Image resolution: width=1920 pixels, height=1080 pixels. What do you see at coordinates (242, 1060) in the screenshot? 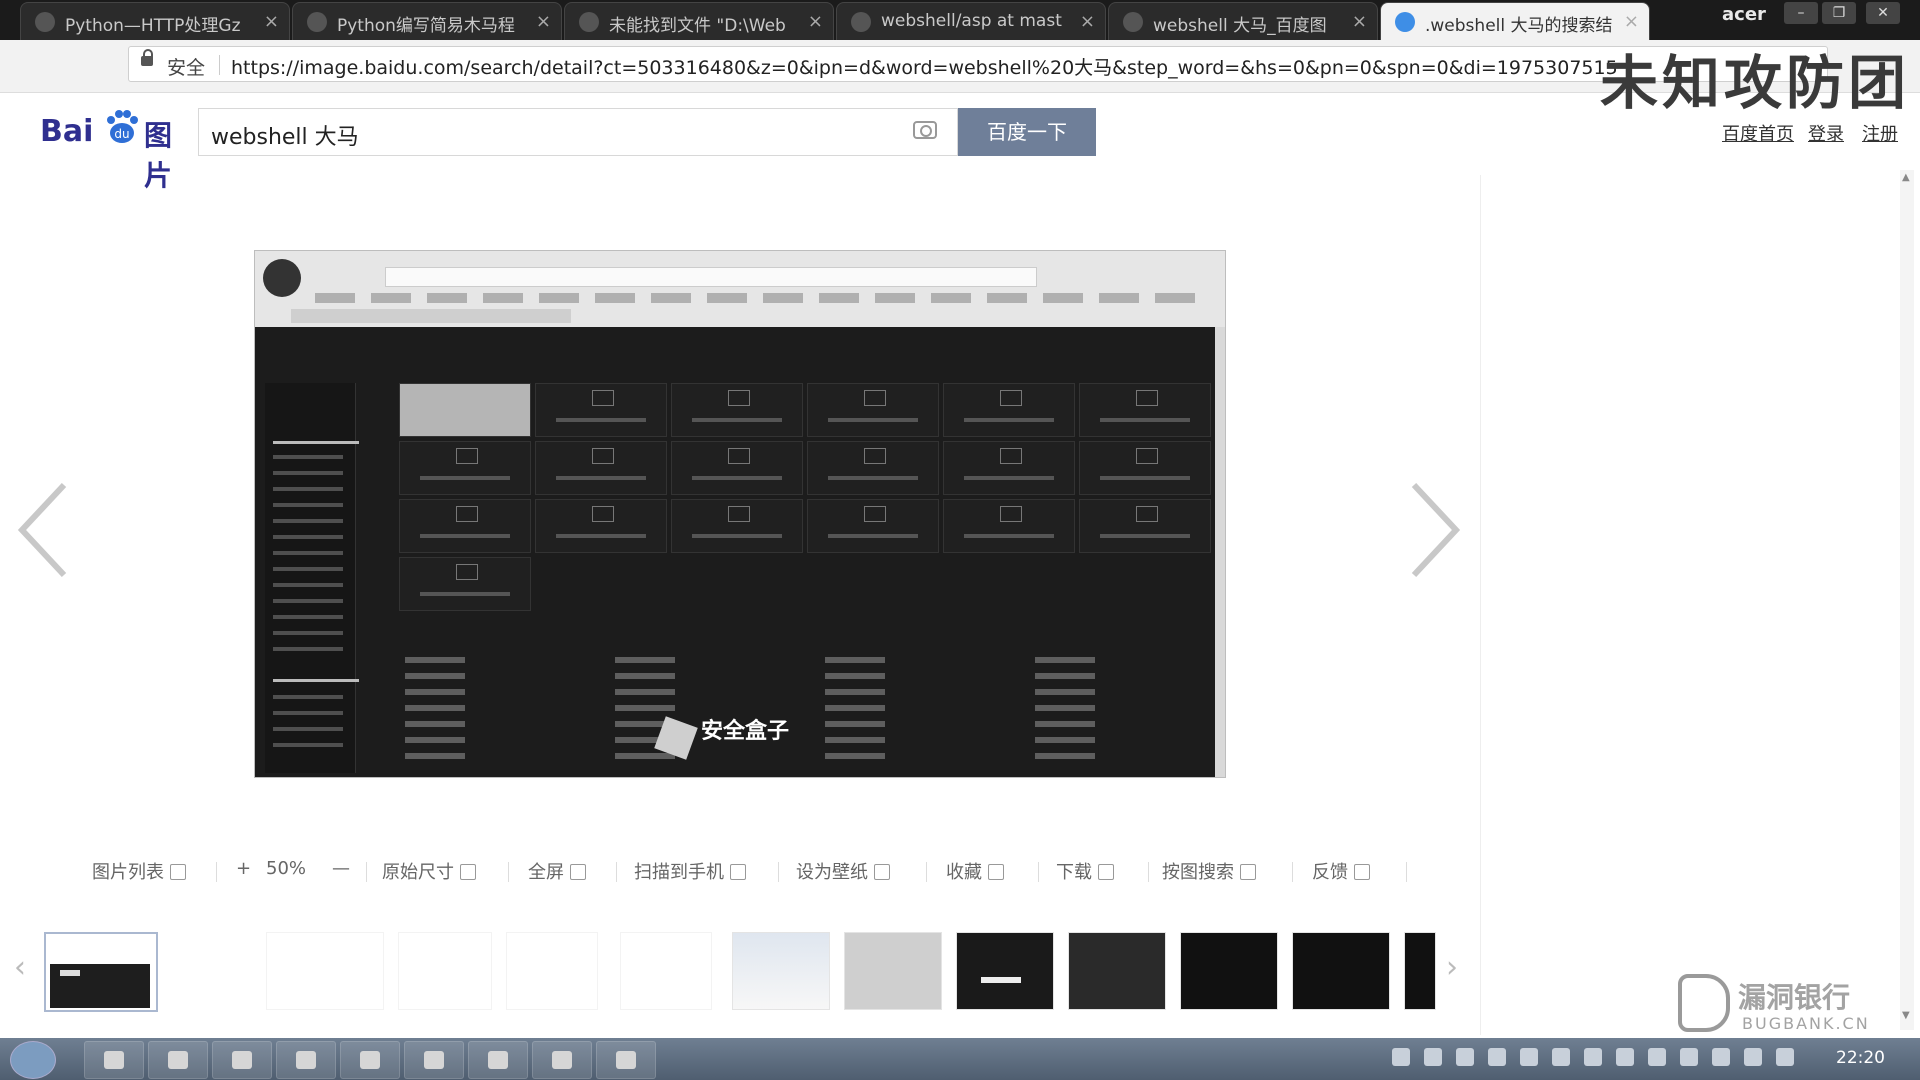
I see `taskbar-browser` at bounding box center [242, 1060].